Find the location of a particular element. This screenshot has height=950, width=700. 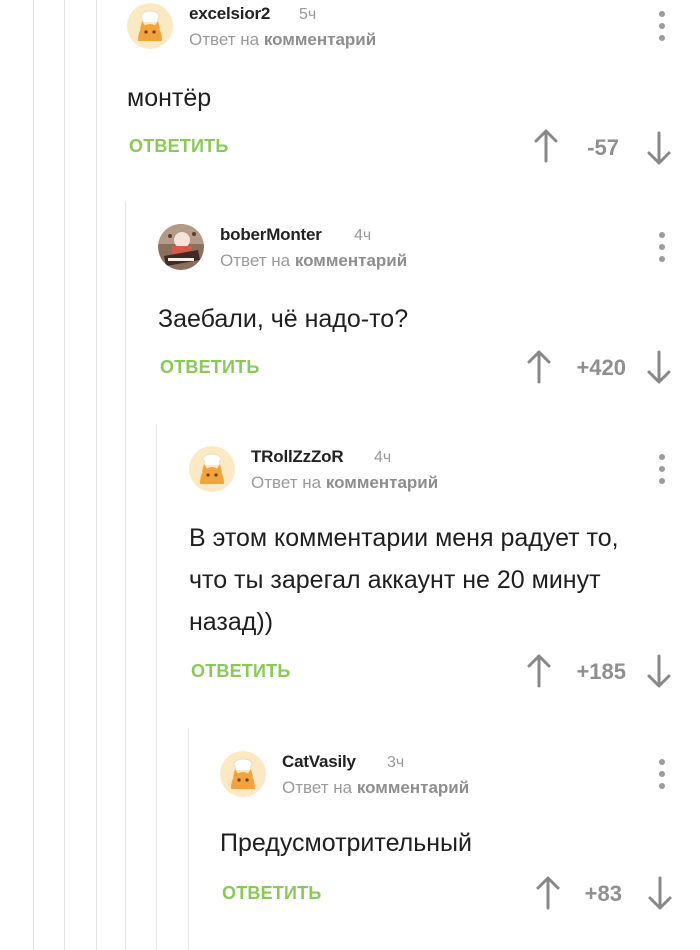

comment-text: Предусмотрительный is located at coordinates (346, 843).